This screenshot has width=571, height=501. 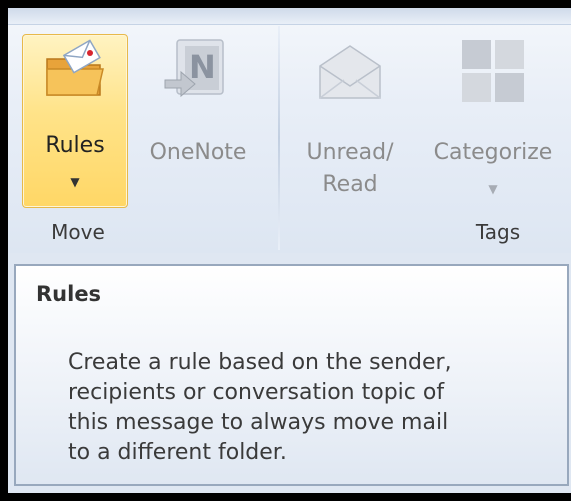 What do you see at coordinates (258, 422) in the screenshot?
I see `tooltip-line: this message to always move mail` at bounding box center [258, 422].